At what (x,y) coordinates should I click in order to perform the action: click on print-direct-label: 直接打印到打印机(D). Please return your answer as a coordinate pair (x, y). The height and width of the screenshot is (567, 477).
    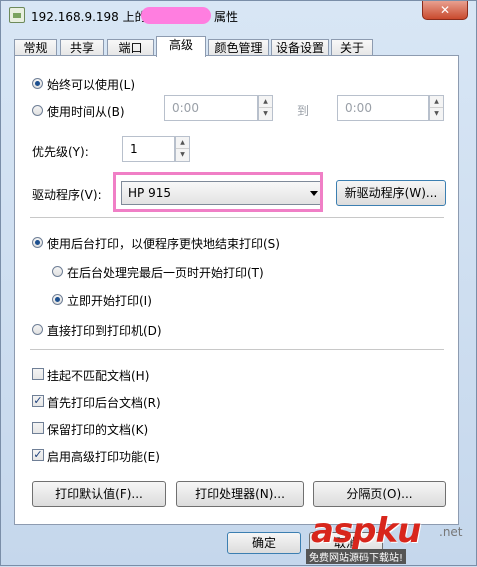
    Looking at the image, I should click on (104, 330).